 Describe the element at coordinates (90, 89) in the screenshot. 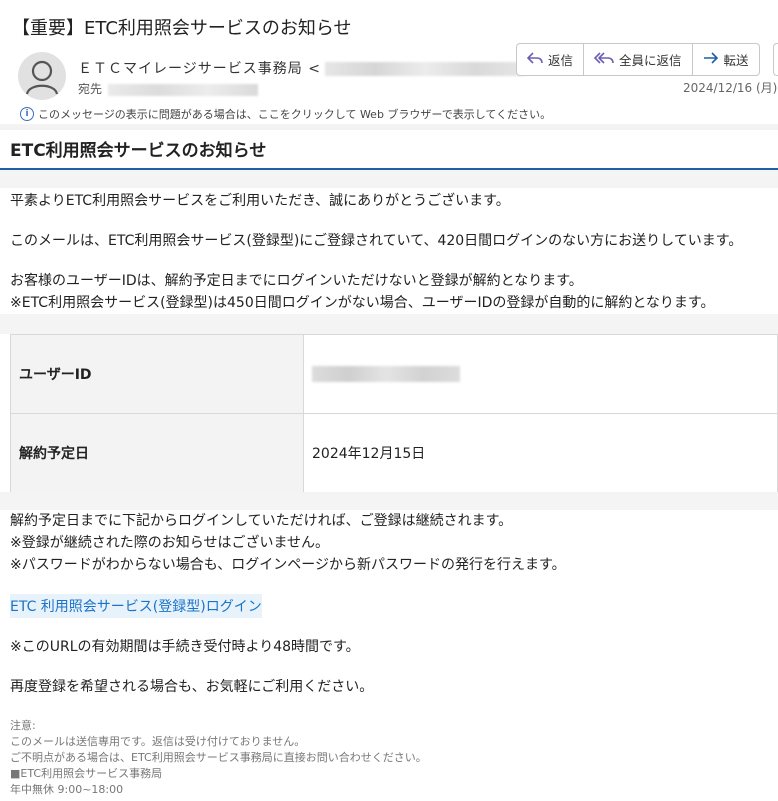

I see `to-label: 宛先` at that location.